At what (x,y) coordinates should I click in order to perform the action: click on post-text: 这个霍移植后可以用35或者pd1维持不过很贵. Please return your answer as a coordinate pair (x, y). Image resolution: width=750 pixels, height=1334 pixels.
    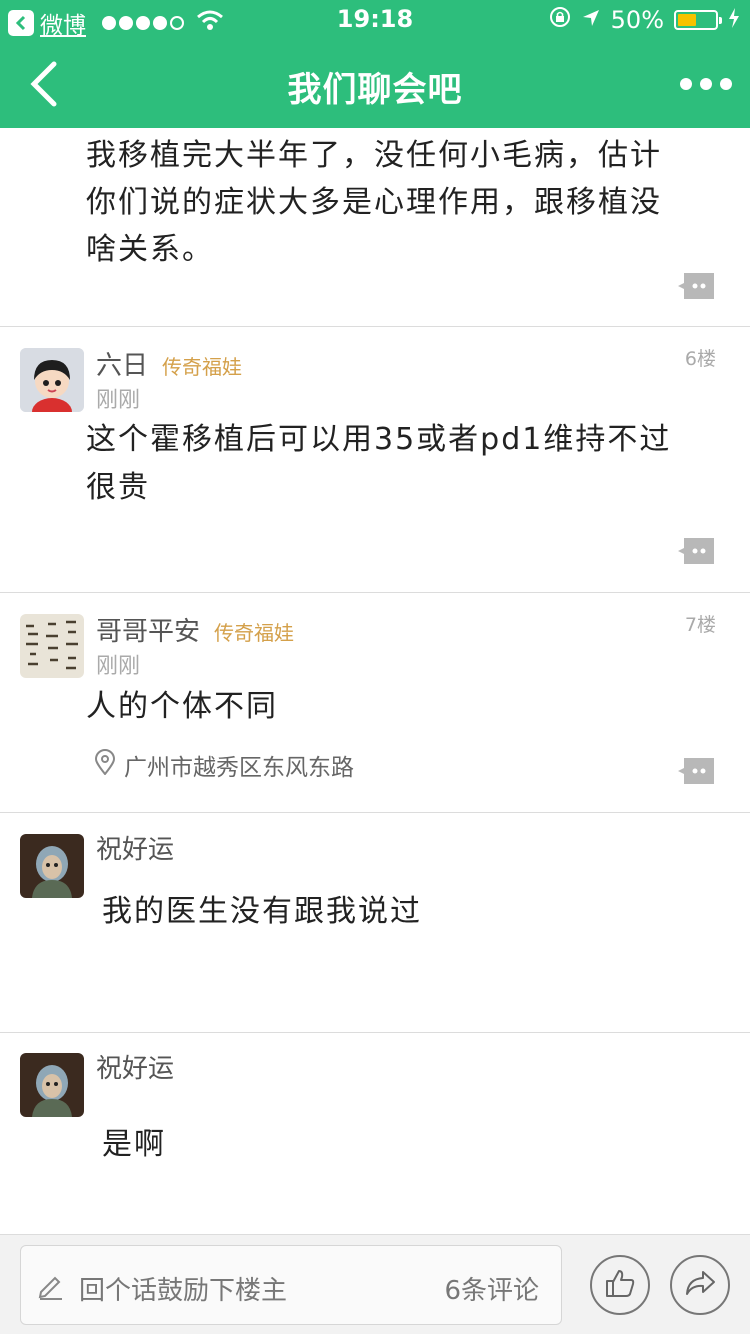
    Looking at the image, I should click on (379, 463).